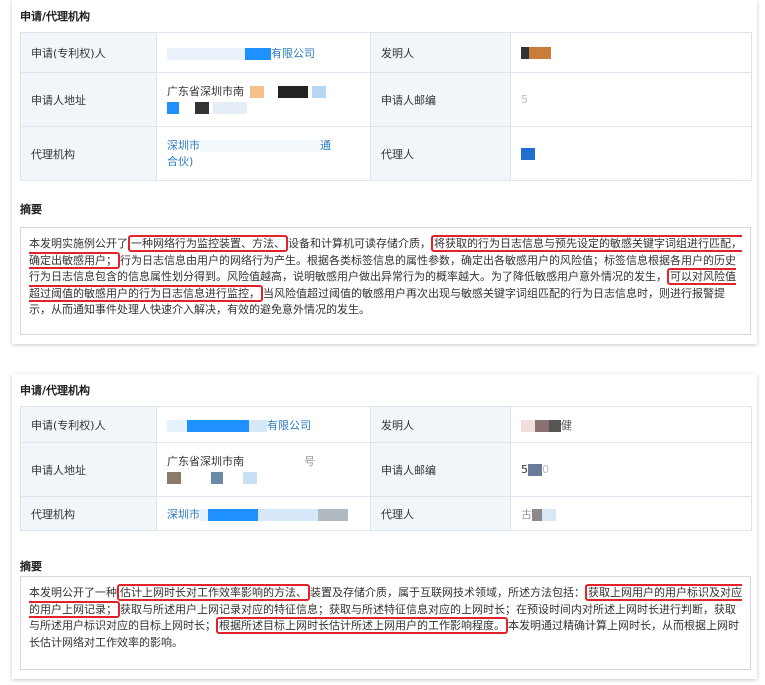  Describe the element at coordinates (263, 153) in the screenshot. I see `agency-value: 深圳市通 合伙)` at that location.